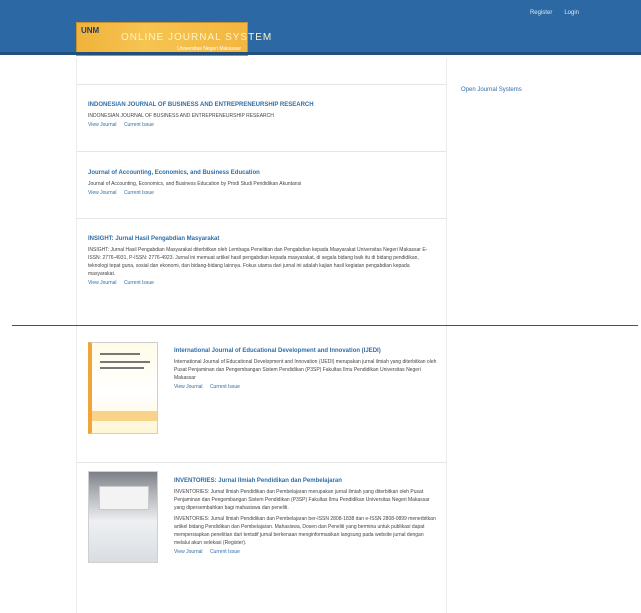 The width and height of the screenshot is (641, 613). I want to click on logo-badge: UNM, so click(90, 30).